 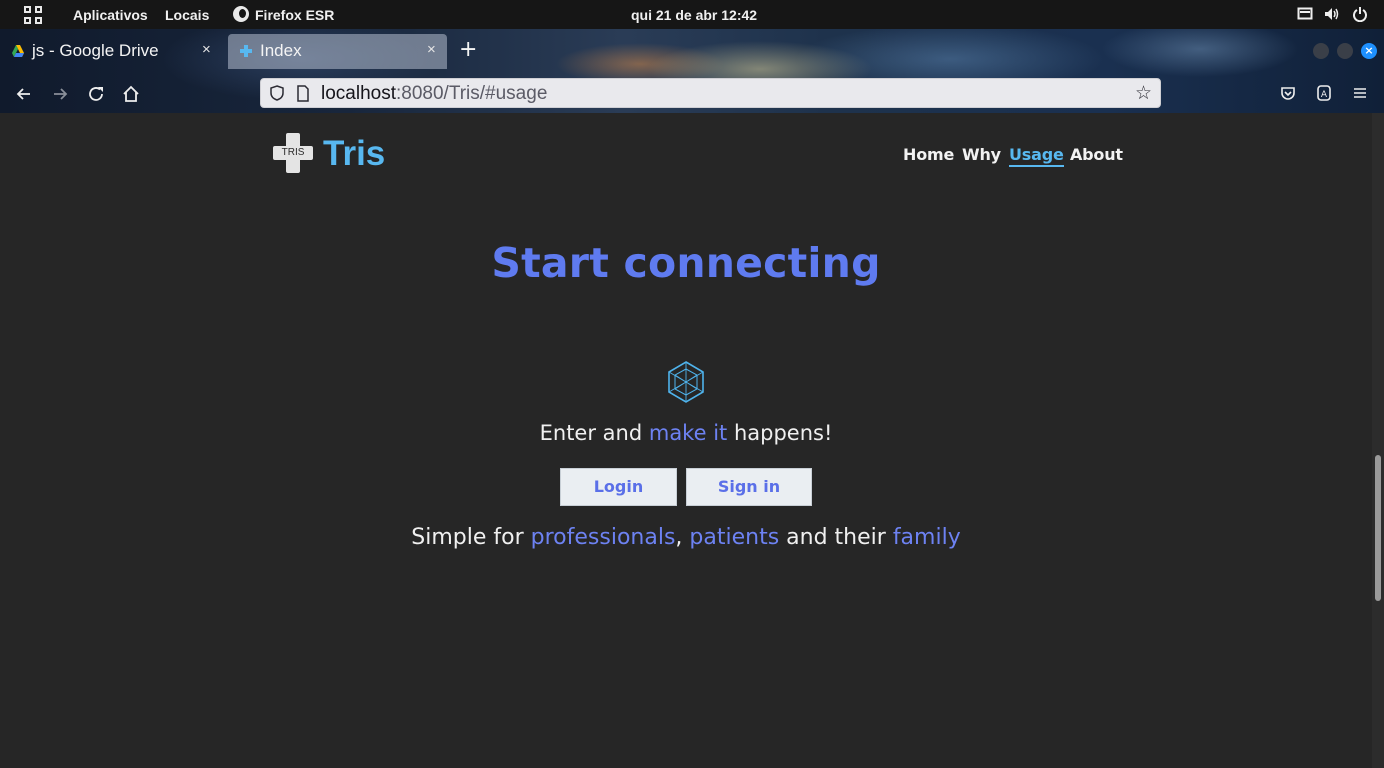 What do you see at coordinates (33, 15) in the screenshot?
I see `app-grid-icon` at bounding box center [33, 15].